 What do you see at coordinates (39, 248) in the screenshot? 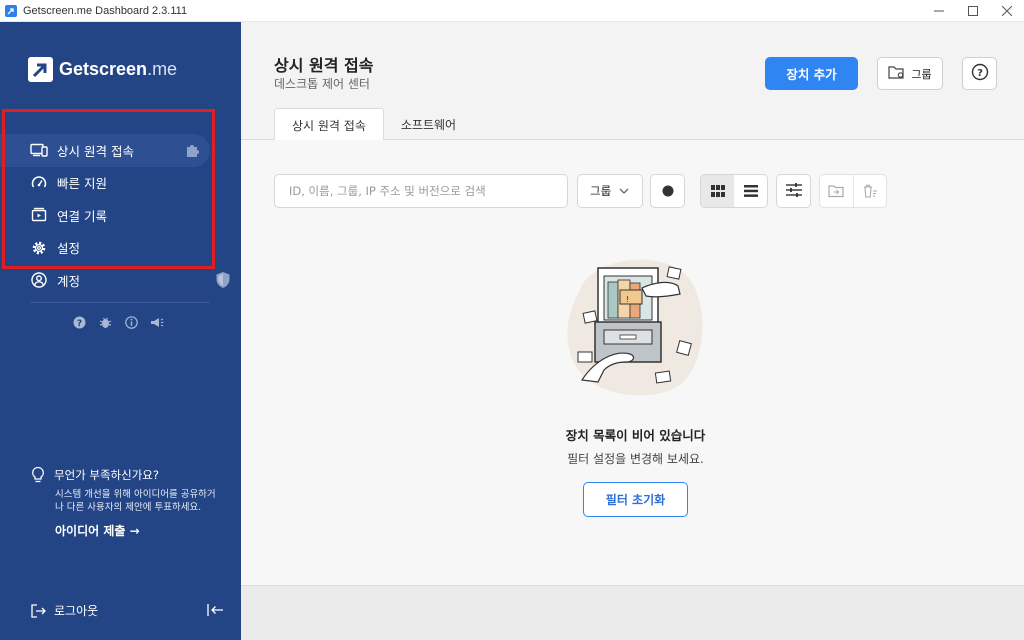
I see `gear-icon` at bounding box center [39, 248].